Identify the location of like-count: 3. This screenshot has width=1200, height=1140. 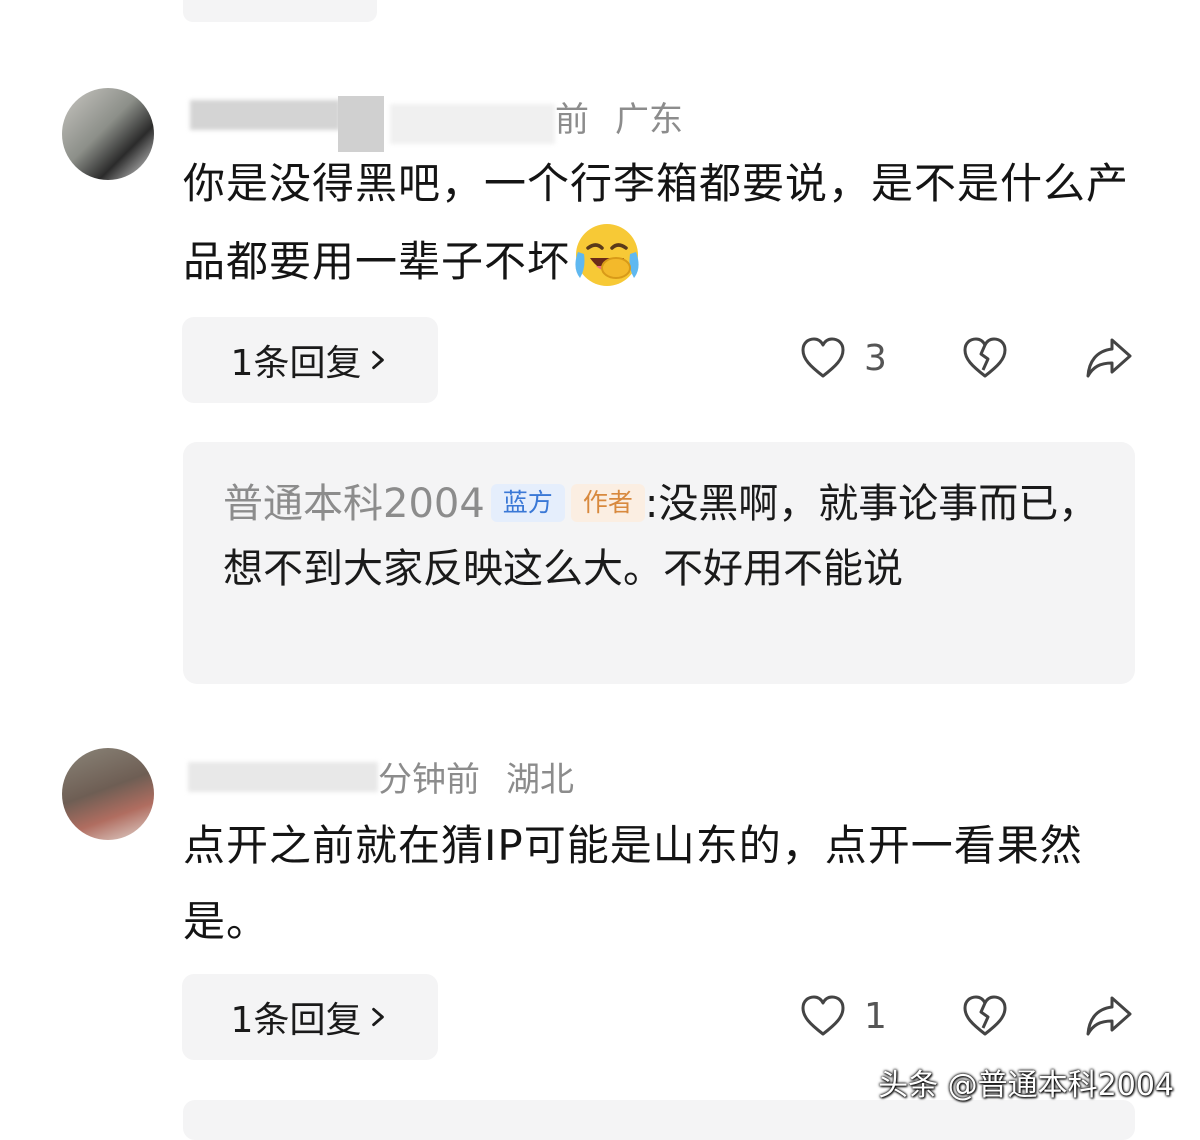
(875, 358).